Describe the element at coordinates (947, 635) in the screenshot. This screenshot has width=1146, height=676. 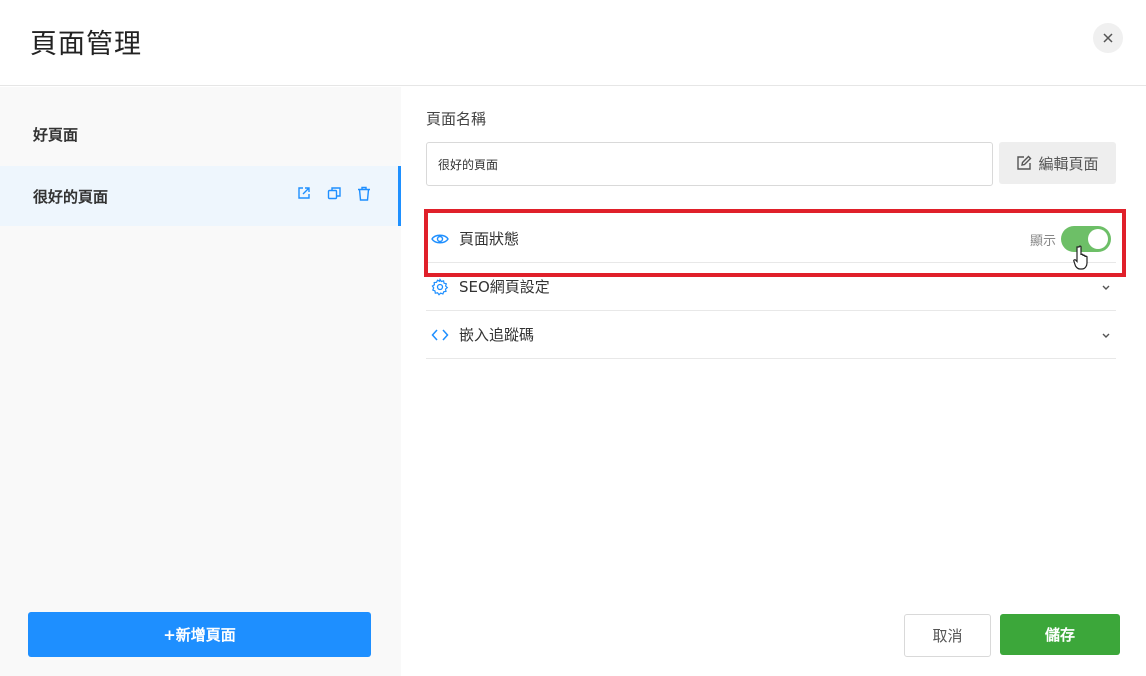
I see `cancel-button: 取消` at that location.